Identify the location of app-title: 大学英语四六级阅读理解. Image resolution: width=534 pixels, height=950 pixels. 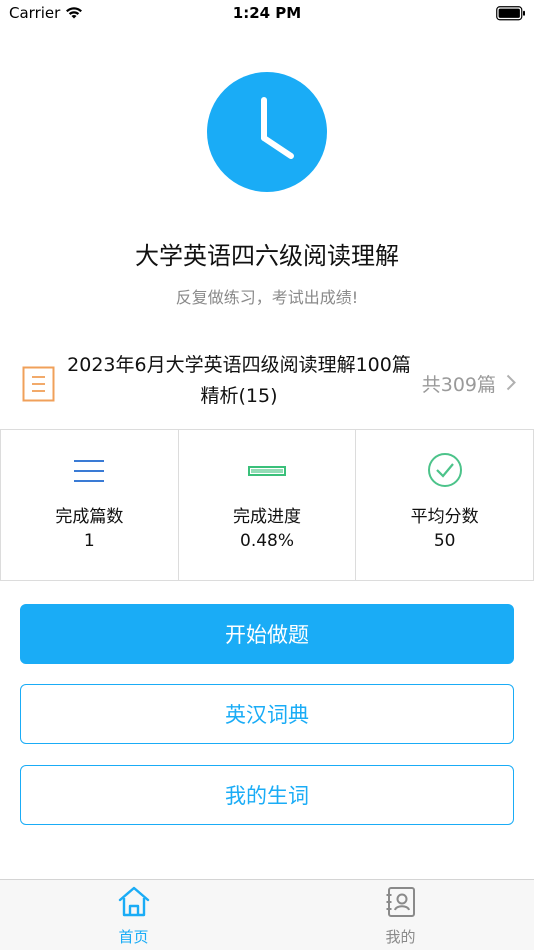
(267, 256).